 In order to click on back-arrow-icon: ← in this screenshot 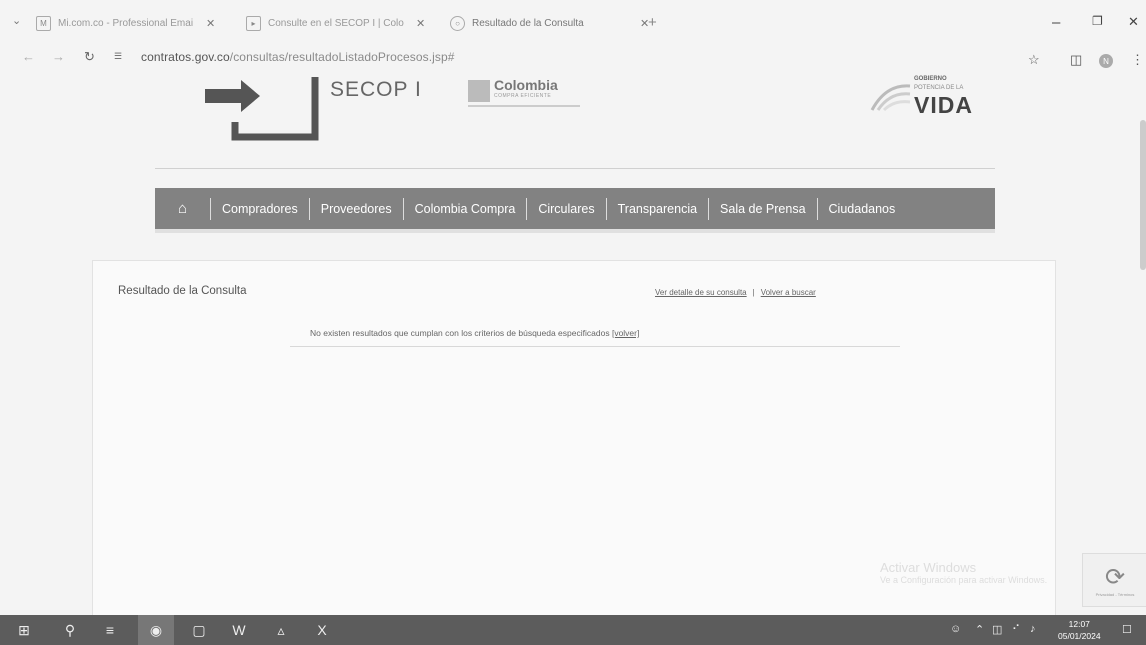, I will do `click(28, 56)`.